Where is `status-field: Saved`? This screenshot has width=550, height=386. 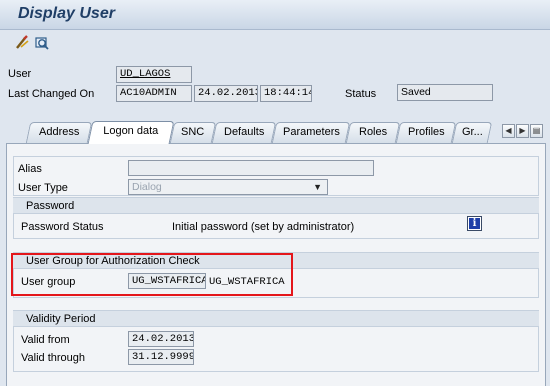
status-field: Saved is located at coordinates (445, 92).